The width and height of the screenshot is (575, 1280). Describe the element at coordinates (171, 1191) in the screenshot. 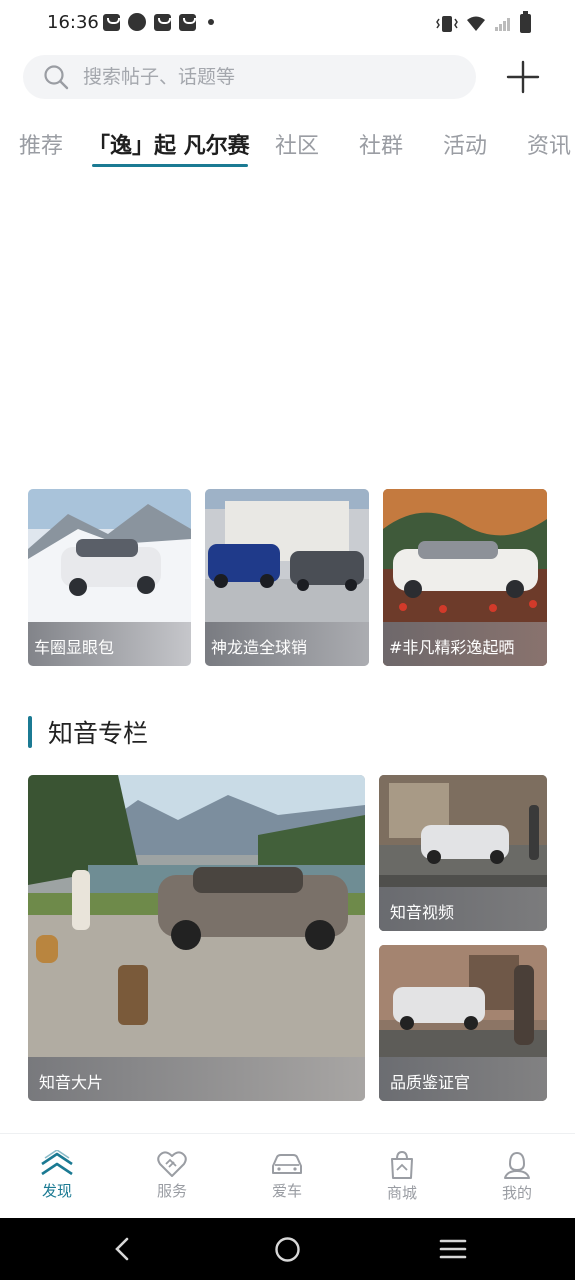

I see `nav-service-label: 服务` at that location.